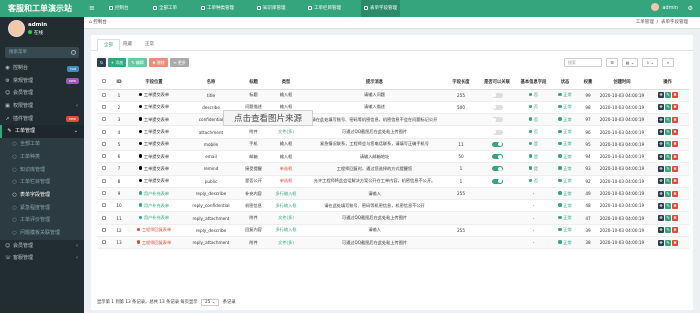 The image size is (700, 313). What do you see at coordinates (117, 62) in the screenshot?
I see `add-button: + 添加` at bounding box center [117, 62].